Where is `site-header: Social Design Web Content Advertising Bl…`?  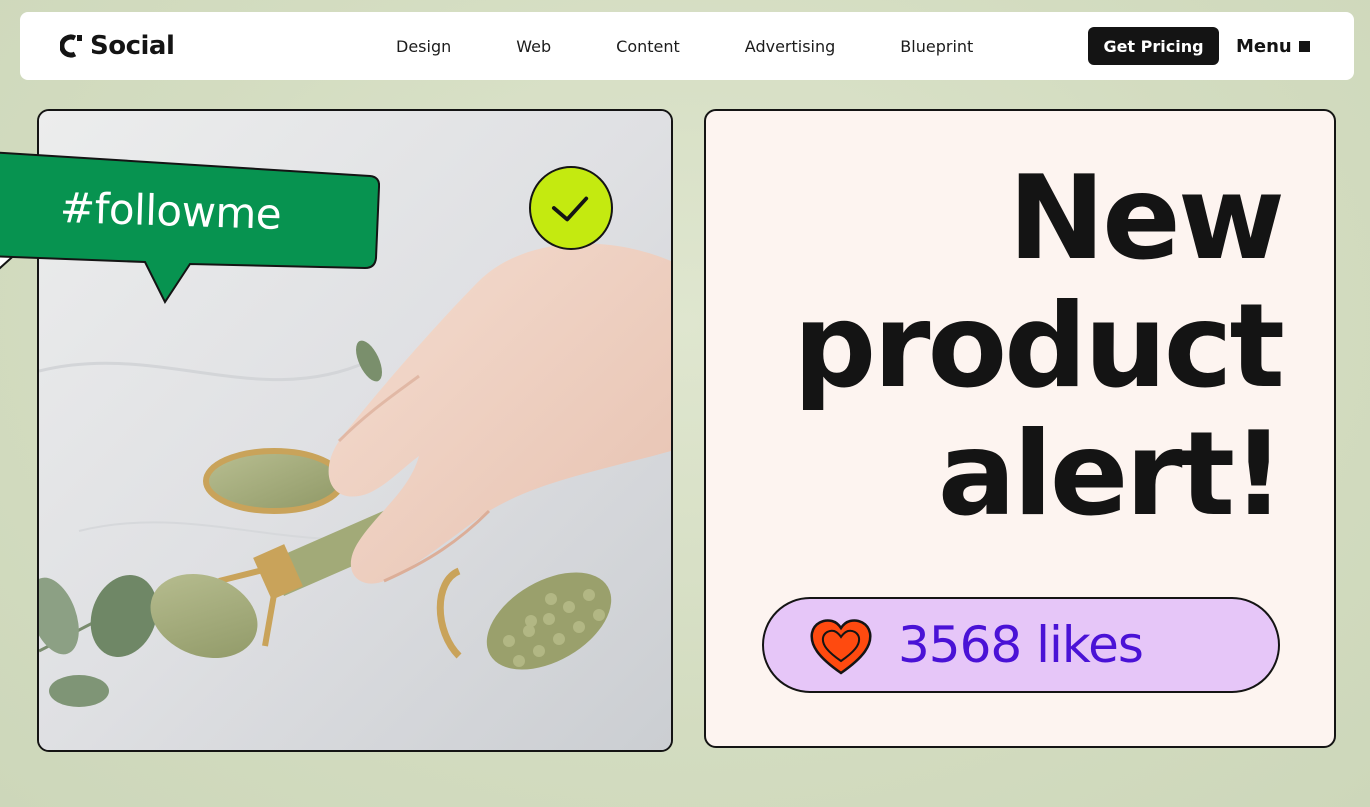 site-header: Social Design Web Content Advertising Bl… is located at coordinates (687, 46).